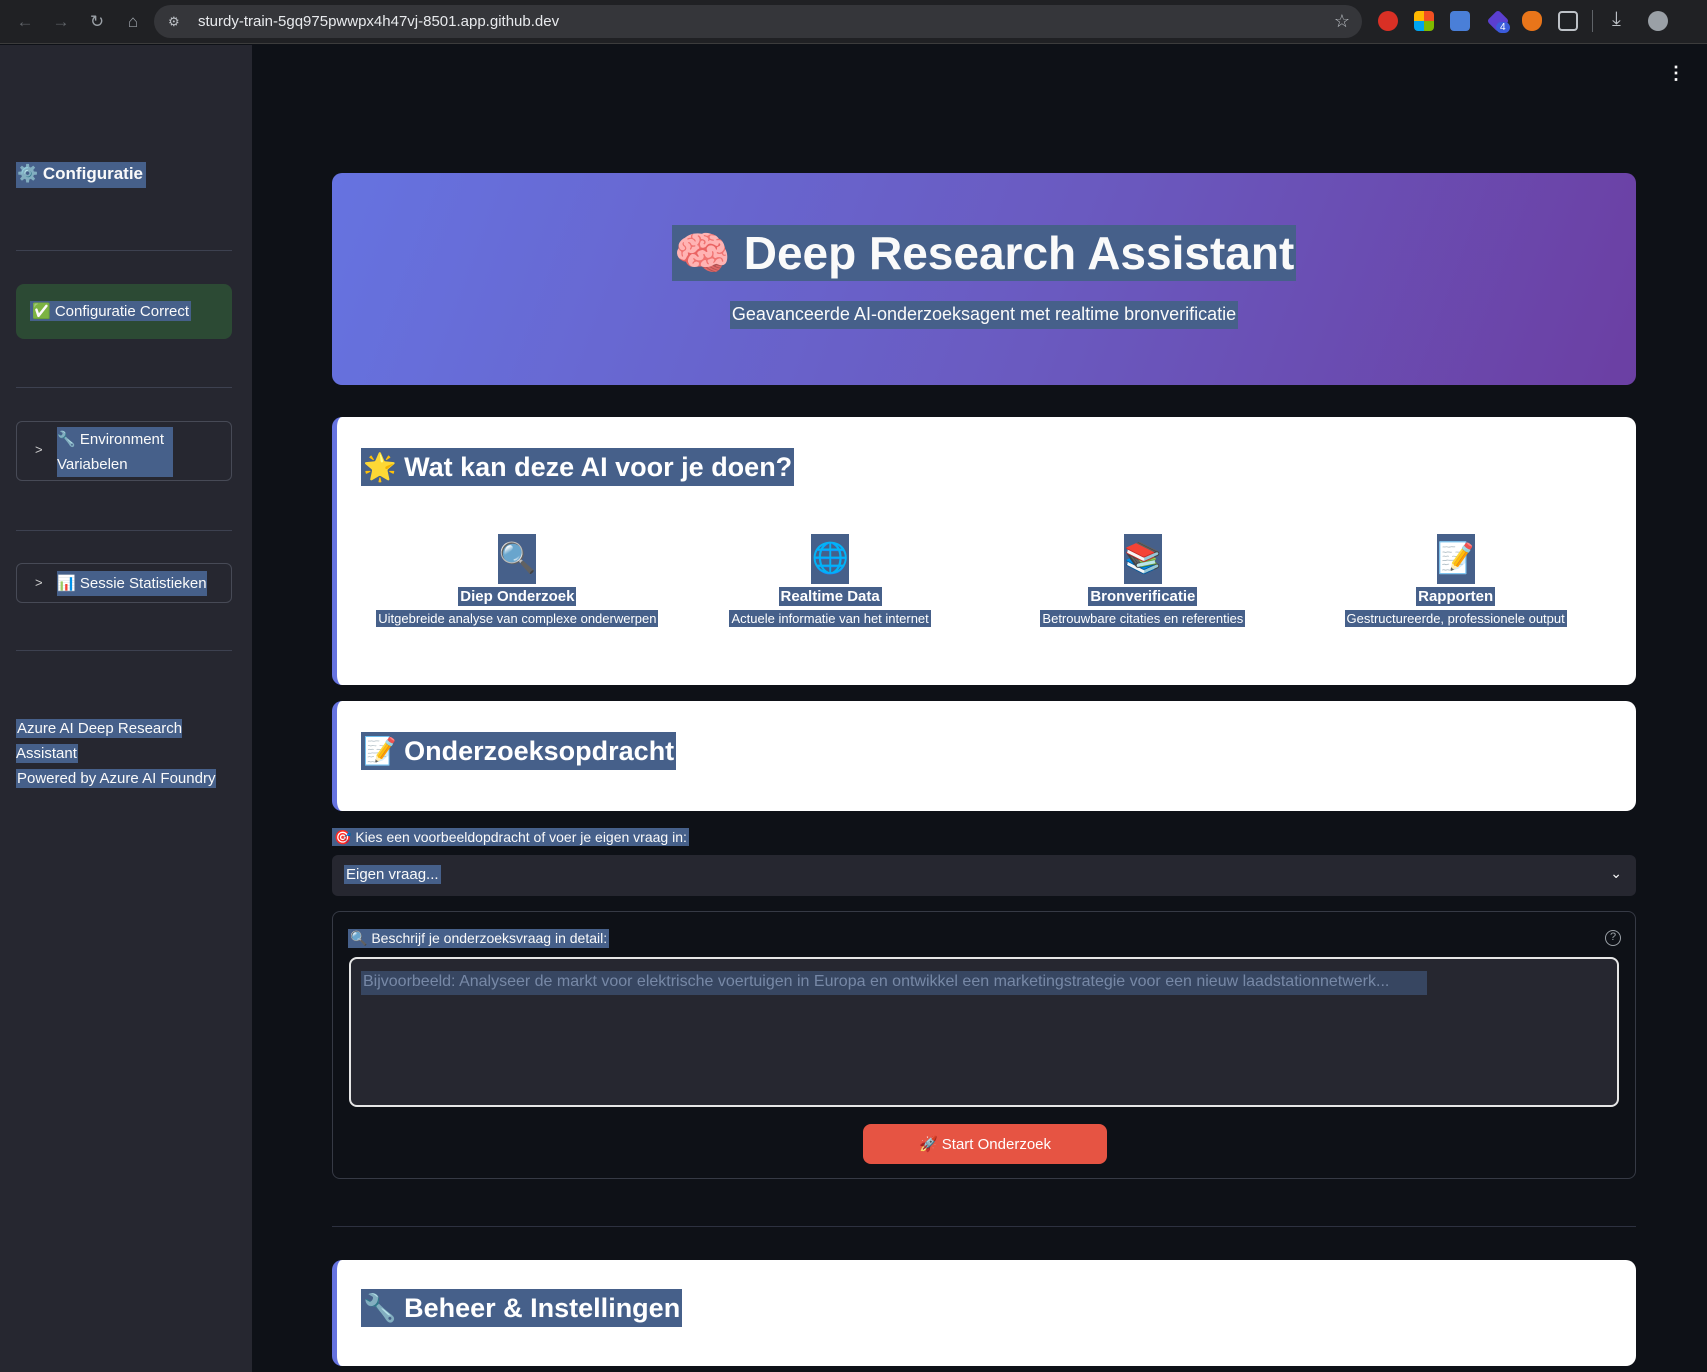  Describe the element at coordinates (1455, 618) in the screenshot. I see `feature-description: Gestructureerde, professionele output` at that location.